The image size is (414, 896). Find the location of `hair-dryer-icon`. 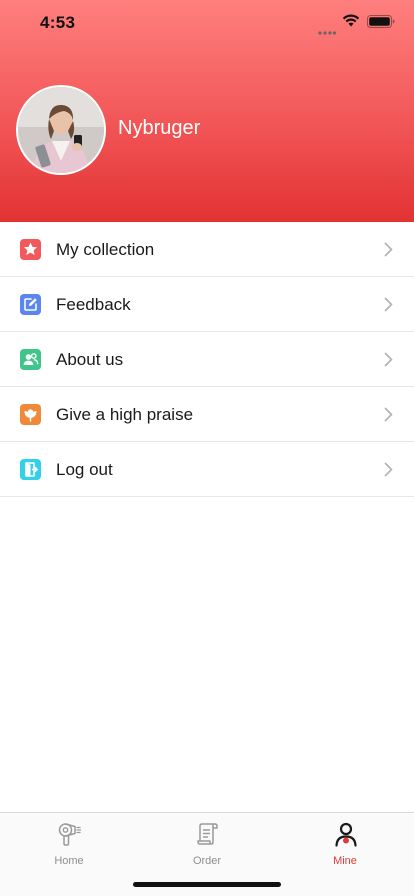

hair-dryer-icon is located at coordinates (70, 836).